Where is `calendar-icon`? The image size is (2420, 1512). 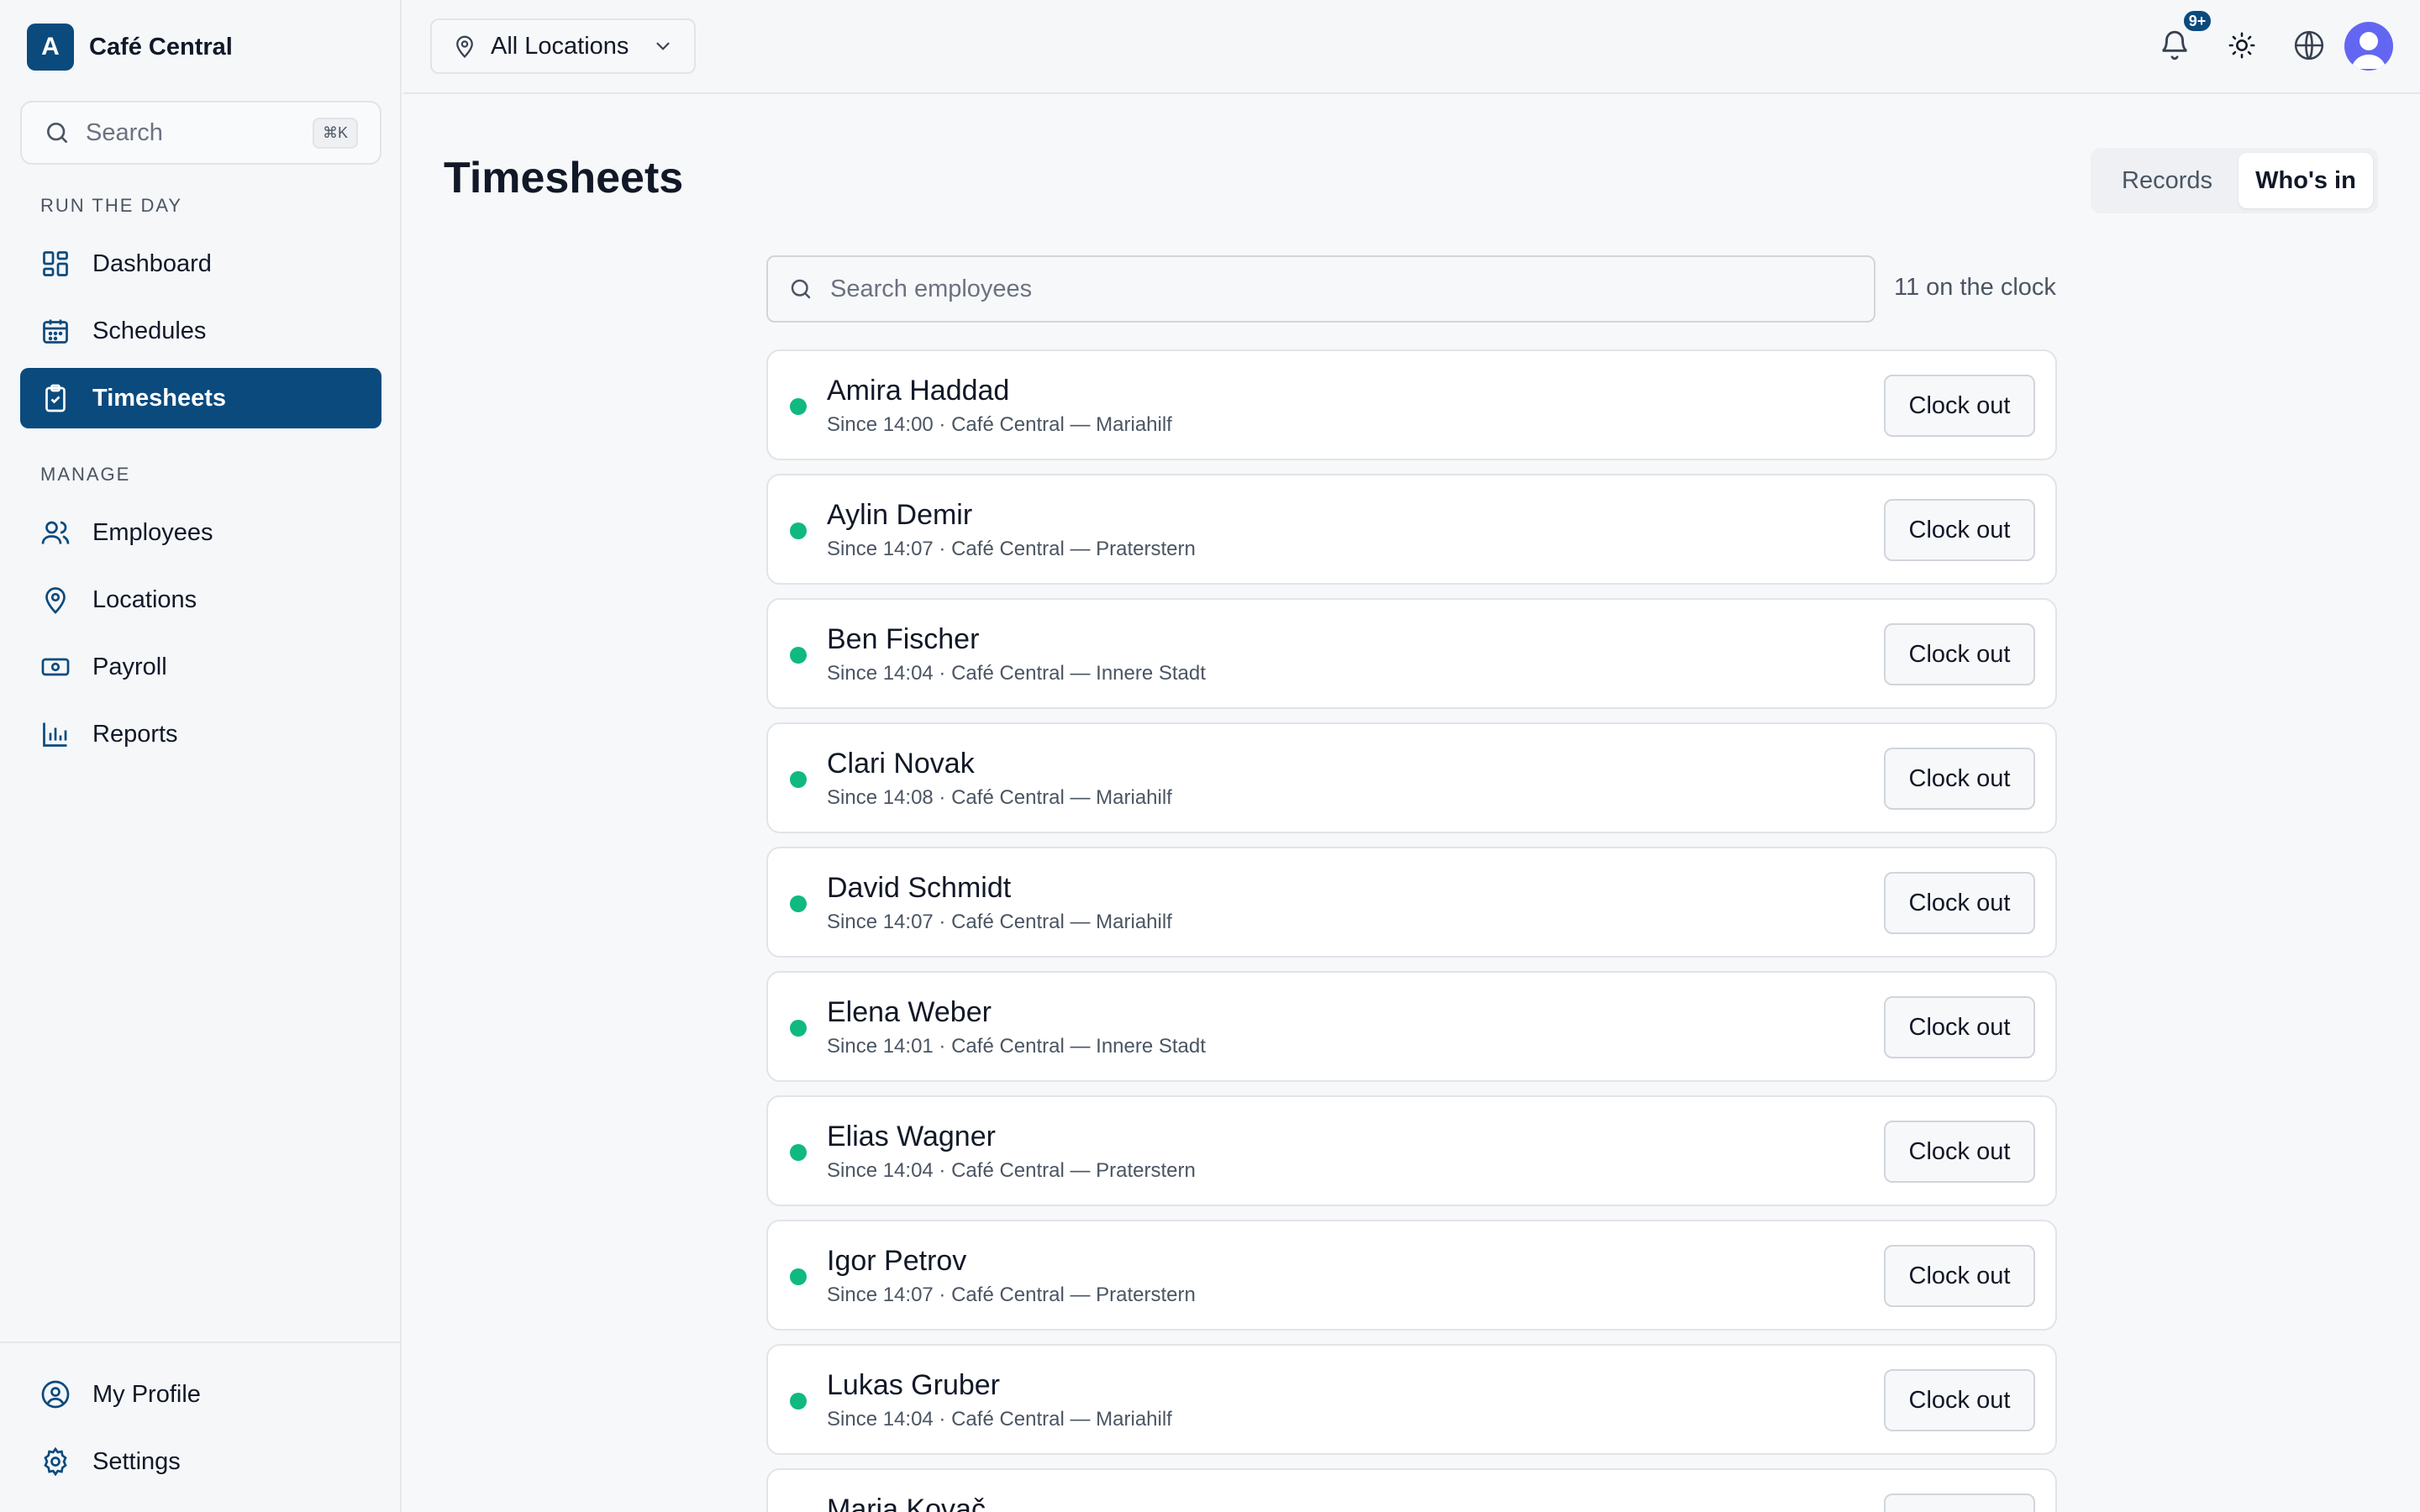 calendar-icon is located at coordinates (55, 331).